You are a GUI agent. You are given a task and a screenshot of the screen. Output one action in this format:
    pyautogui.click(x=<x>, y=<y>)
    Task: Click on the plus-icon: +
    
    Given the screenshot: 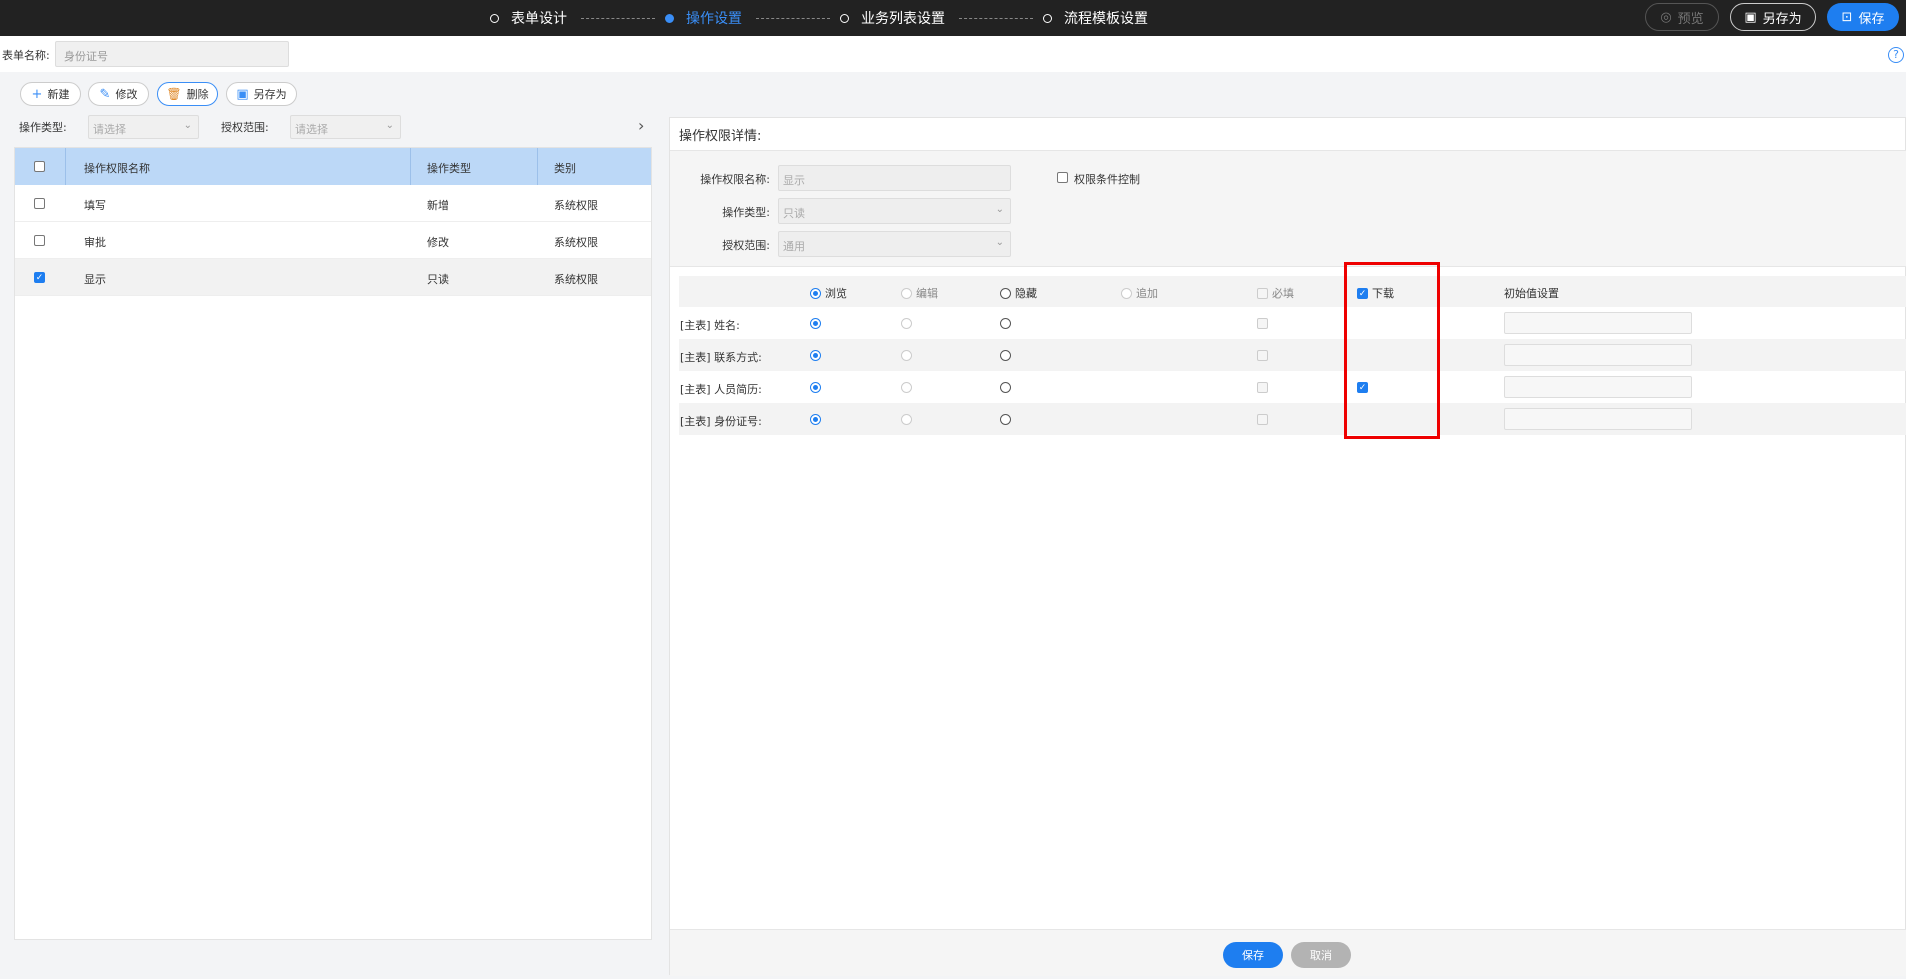 What is the action you would take?
    pyautogui.click(x=37, y=94)
    